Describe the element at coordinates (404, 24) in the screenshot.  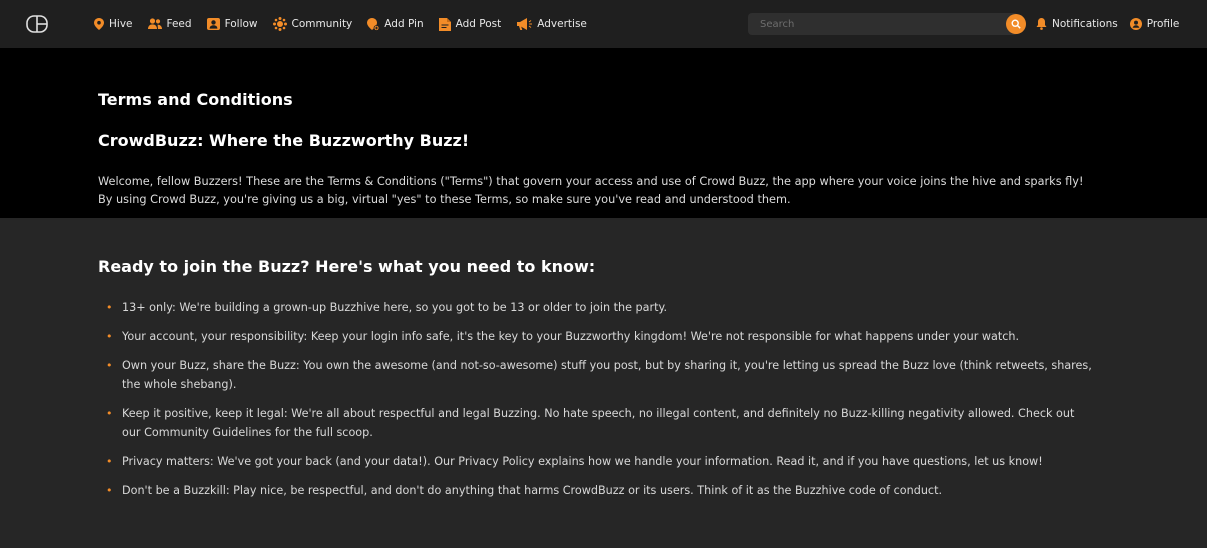
I see `nav-item-label: Add Pin` at that location.